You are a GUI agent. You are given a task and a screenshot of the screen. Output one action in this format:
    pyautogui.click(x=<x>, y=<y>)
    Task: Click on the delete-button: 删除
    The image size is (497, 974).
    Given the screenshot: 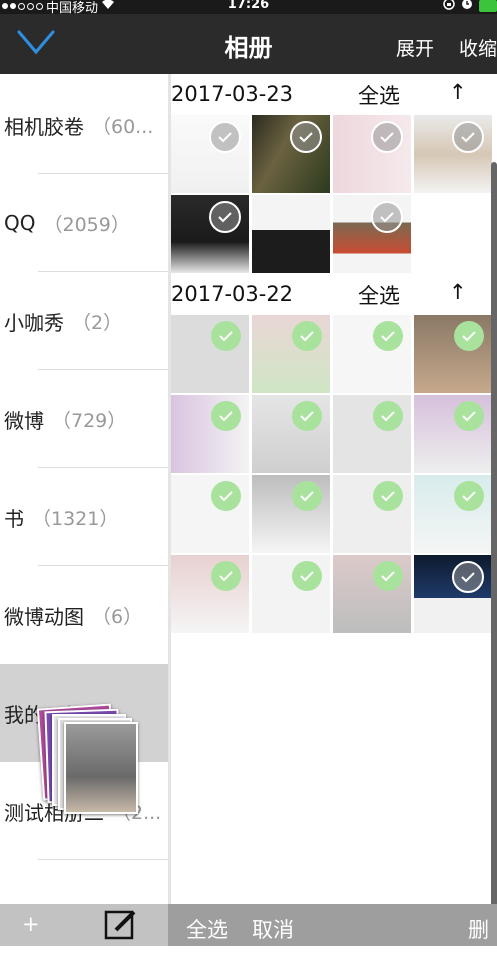 What is the action you would take?
    pyautogui.click(x=482, y=944)
    